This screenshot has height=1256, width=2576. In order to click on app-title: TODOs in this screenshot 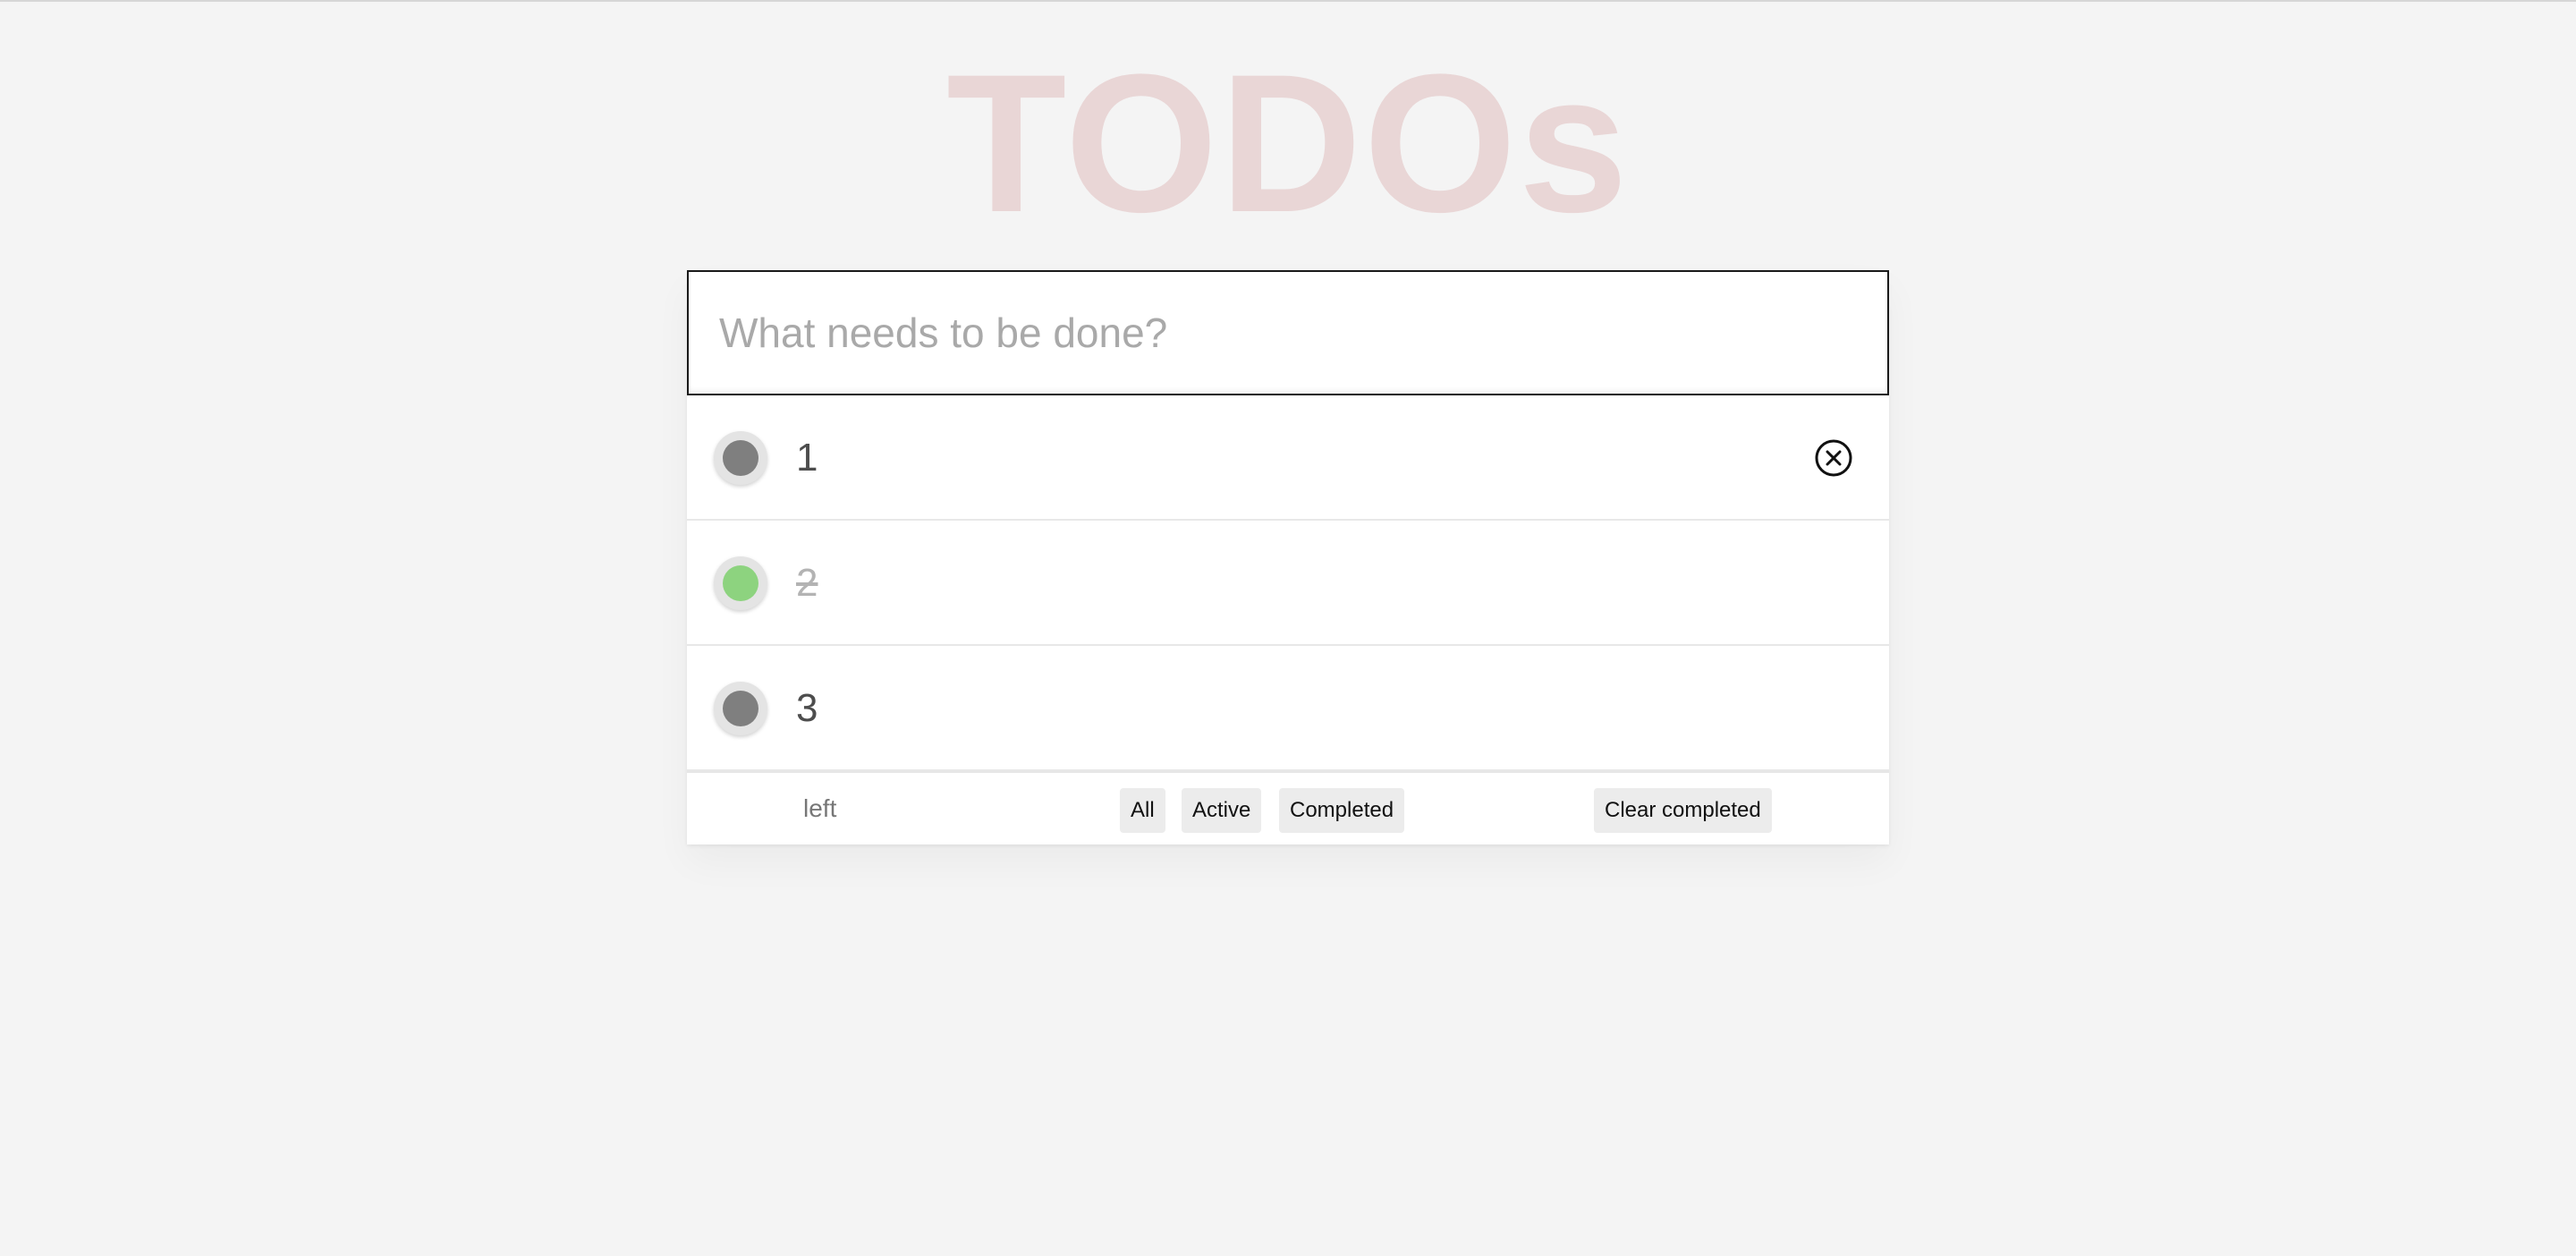, I will do `click(1288, 143)`.